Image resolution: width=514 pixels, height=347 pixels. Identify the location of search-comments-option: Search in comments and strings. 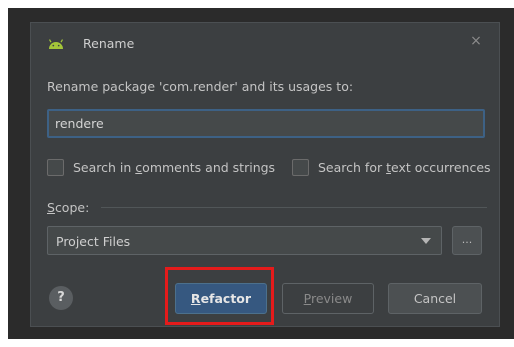
(161, 167).